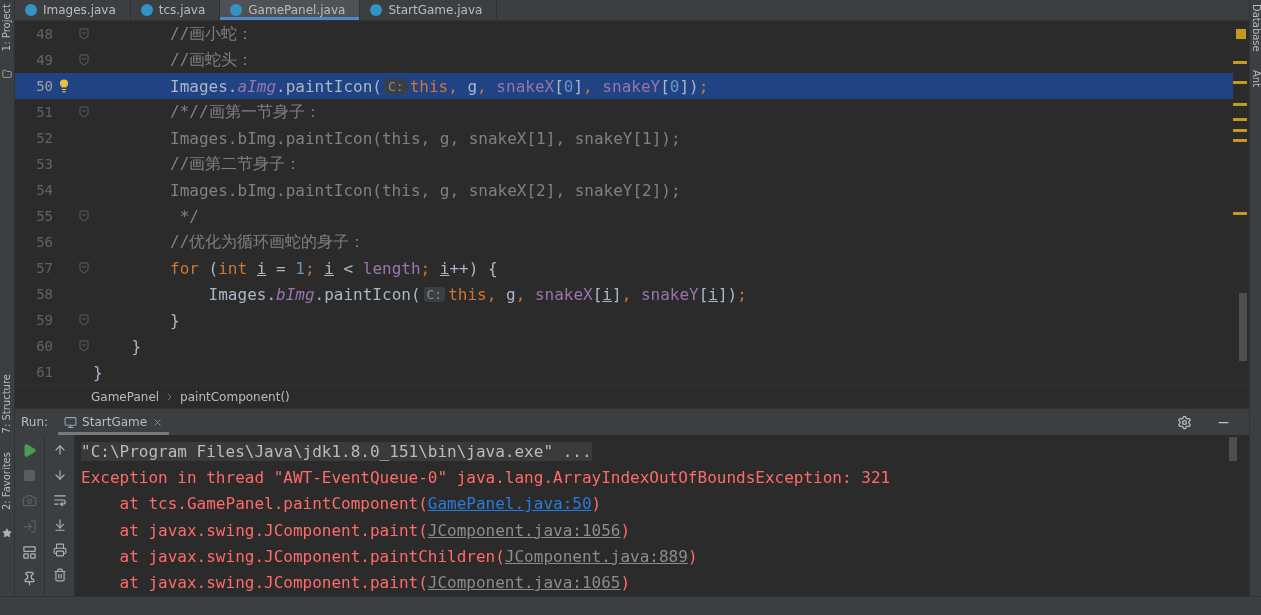 This screenshot has height=615, width=1261. Describe the element at coordinates (44, 320) in the screenshot. I see `line-number: 59` at that location.